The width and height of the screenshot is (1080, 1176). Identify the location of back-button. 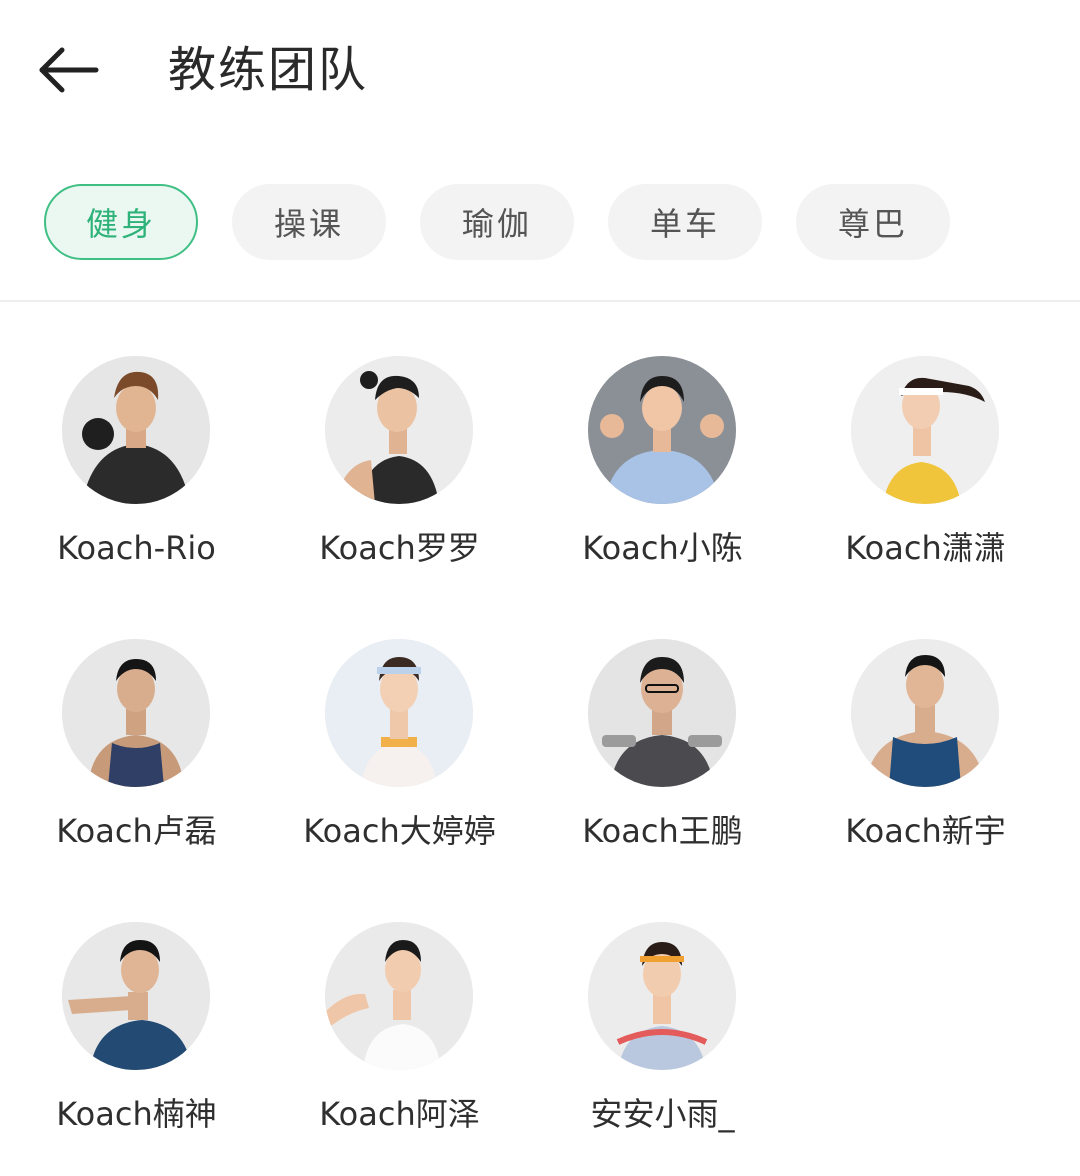
(70, 70).